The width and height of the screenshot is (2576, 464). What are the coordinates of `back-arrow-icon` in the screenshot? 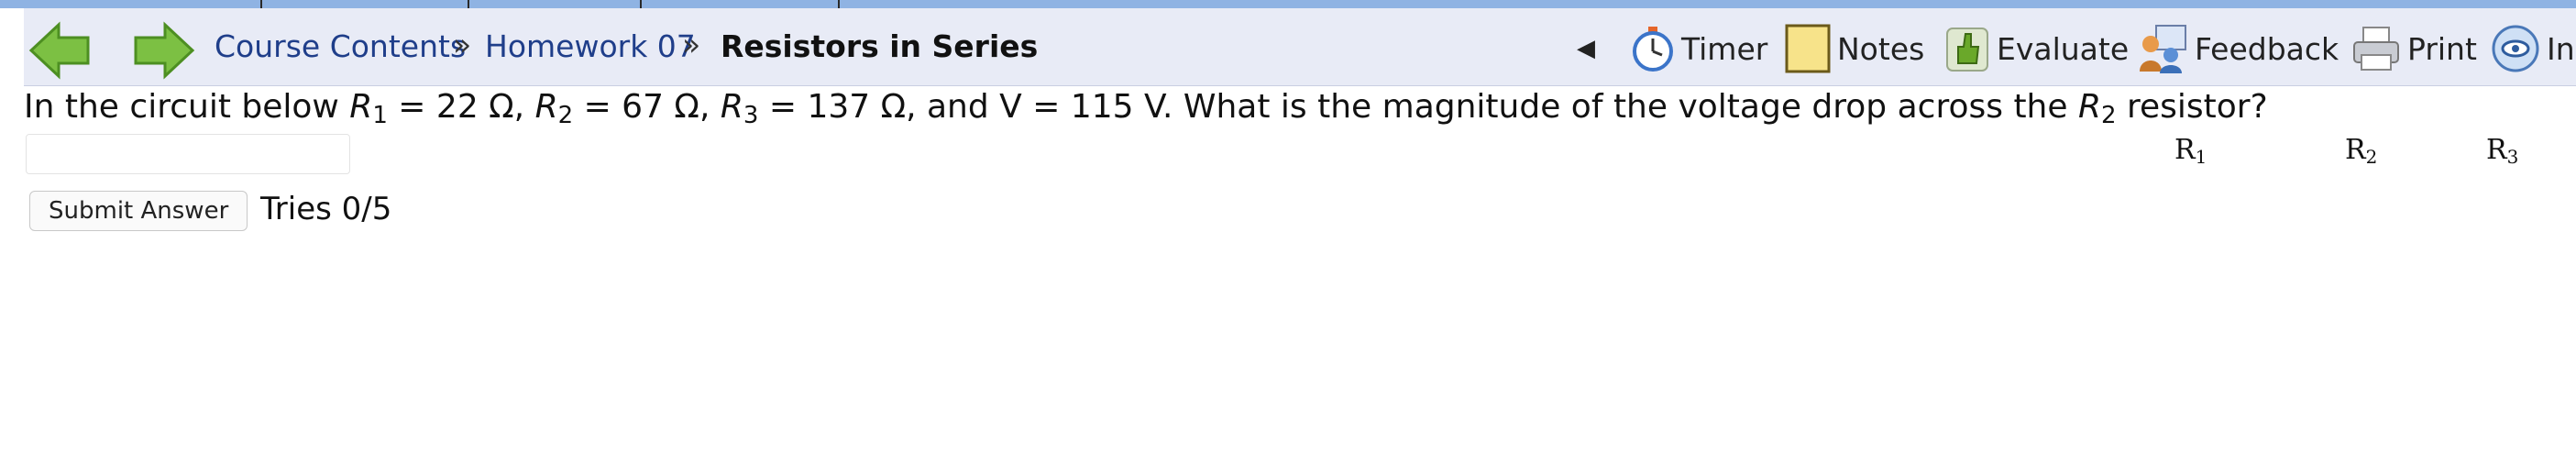 It's located at (60, 50).